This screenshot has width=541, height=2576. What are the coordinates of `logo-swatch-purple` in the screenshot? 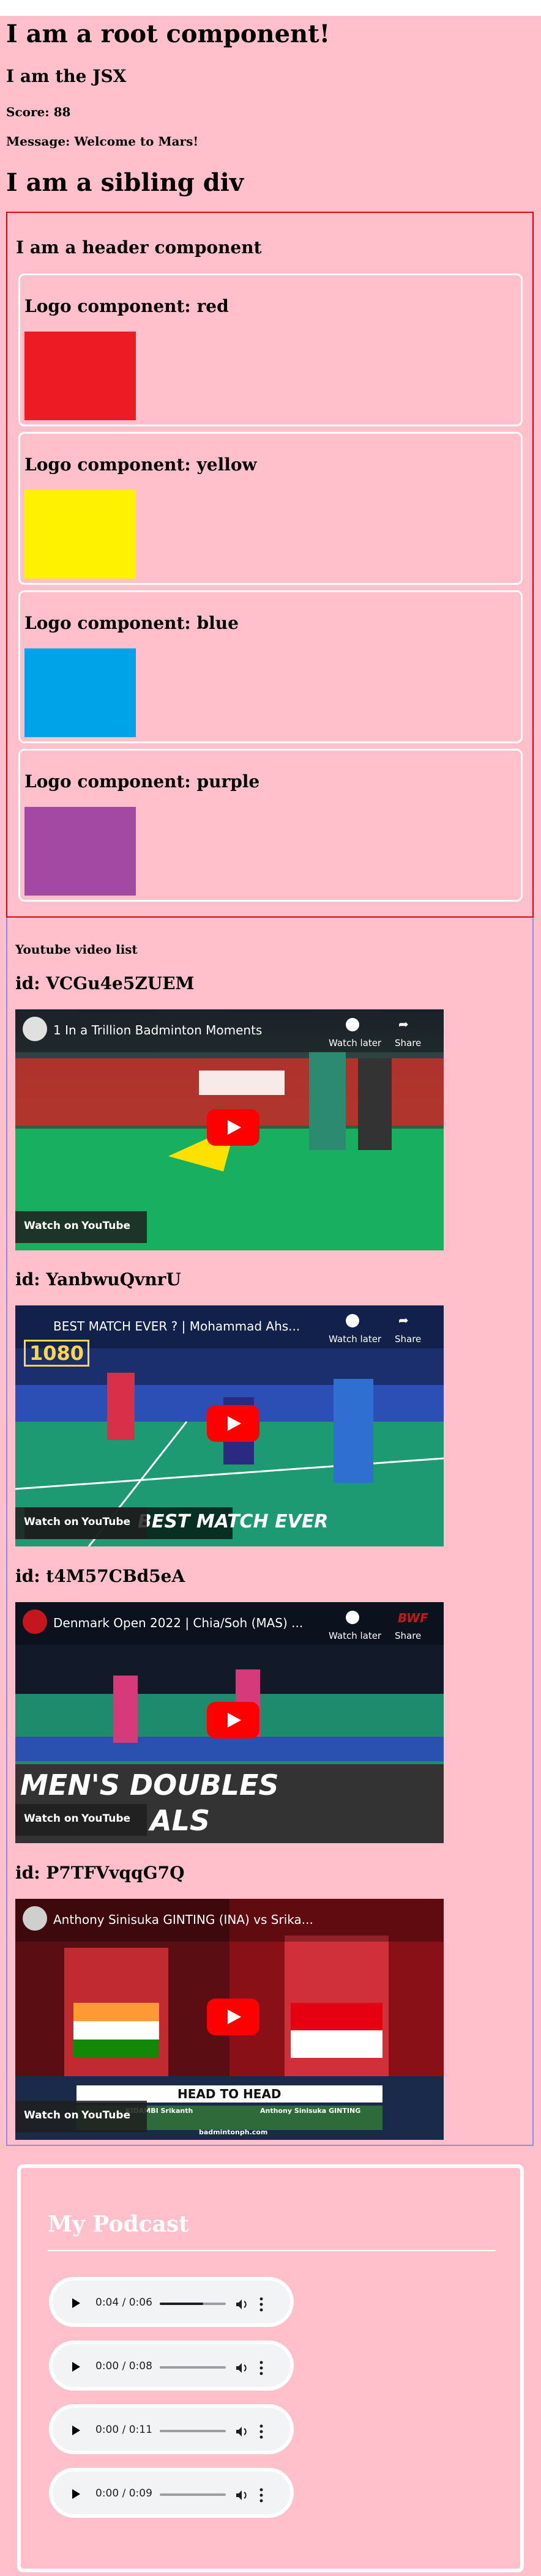 It's located at (80, 851).